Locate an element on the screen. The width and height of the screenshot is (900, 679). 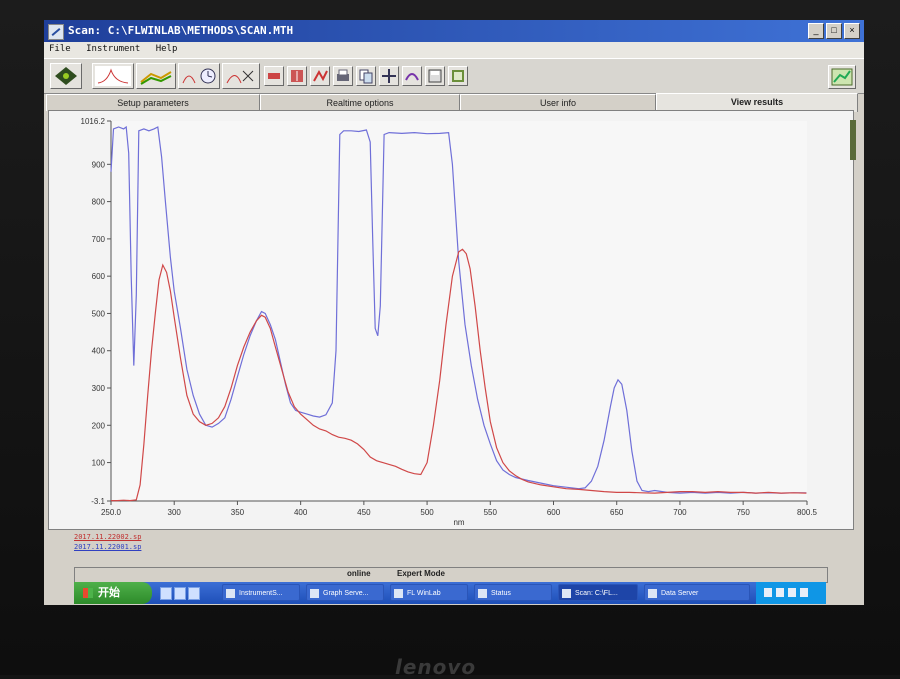
graph-view-icon is located at coordinates (842, 77).